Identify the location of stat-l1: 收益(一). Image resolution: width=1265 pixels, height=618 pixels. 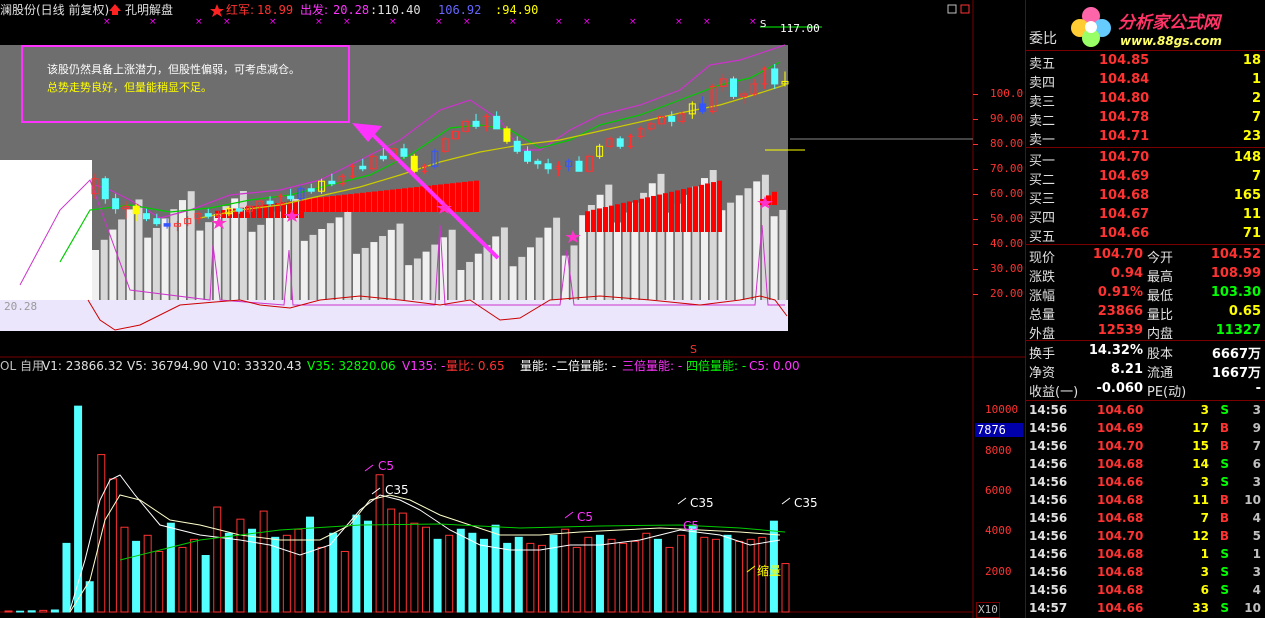
(1054, 392).